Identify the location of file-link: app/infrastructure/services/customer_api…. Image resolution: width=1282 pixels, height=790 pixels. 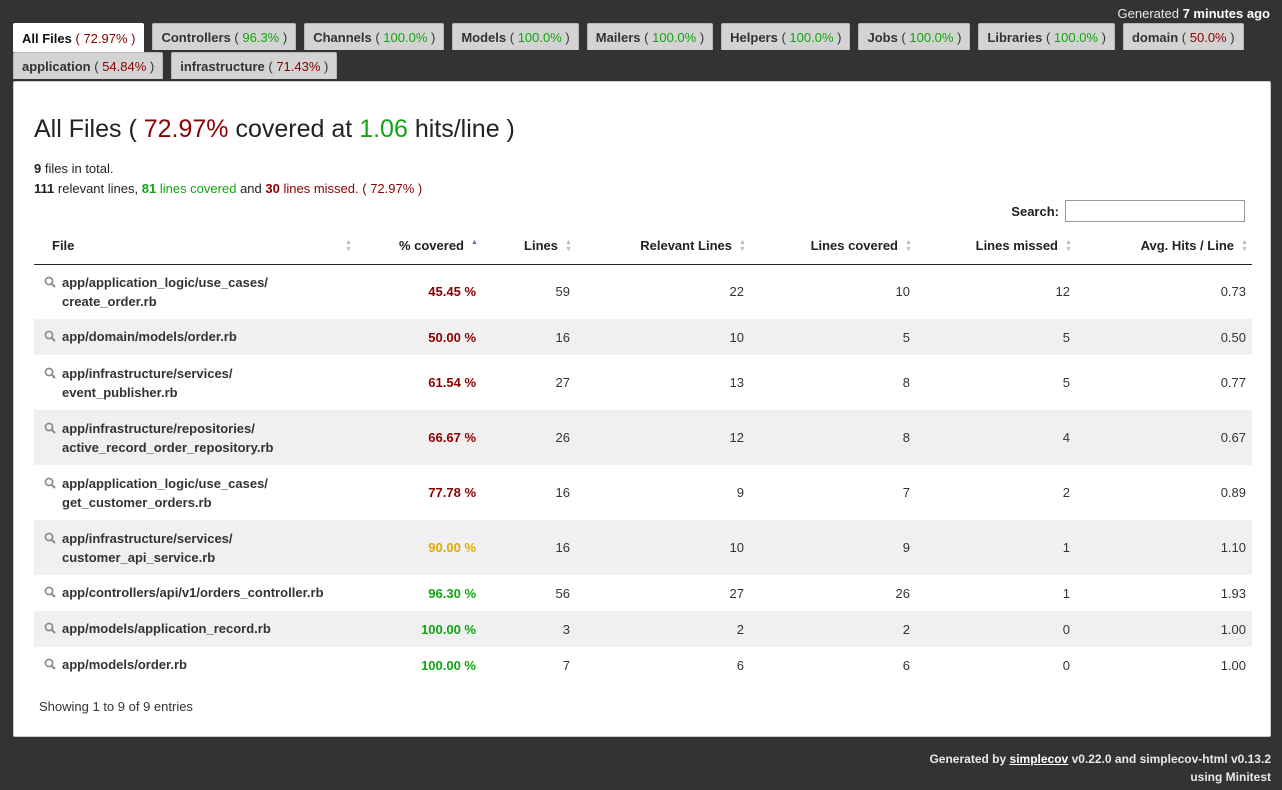
(147, 548).